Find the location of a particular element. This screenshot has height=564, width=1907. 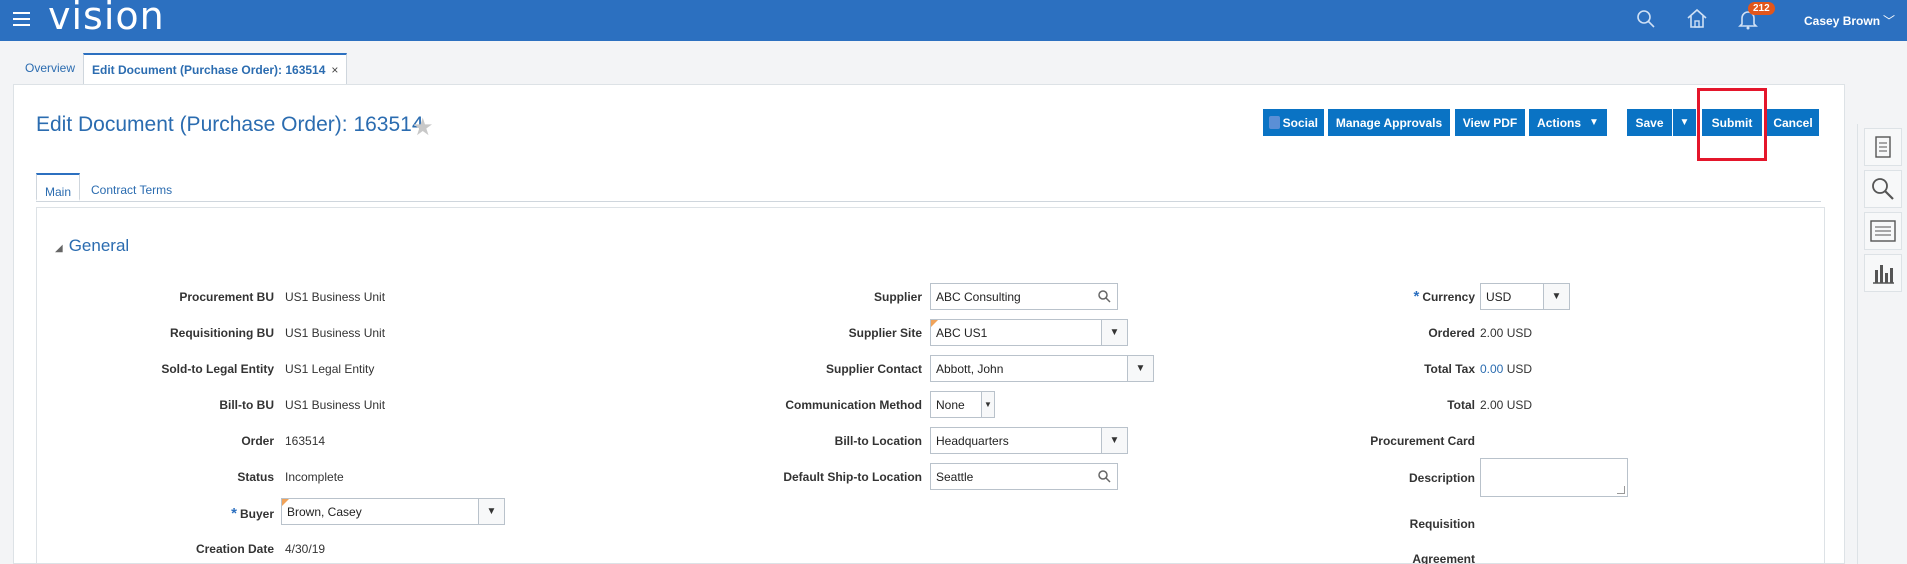

view-pdf-button: View PDF is located at coordinates (1490, 122).